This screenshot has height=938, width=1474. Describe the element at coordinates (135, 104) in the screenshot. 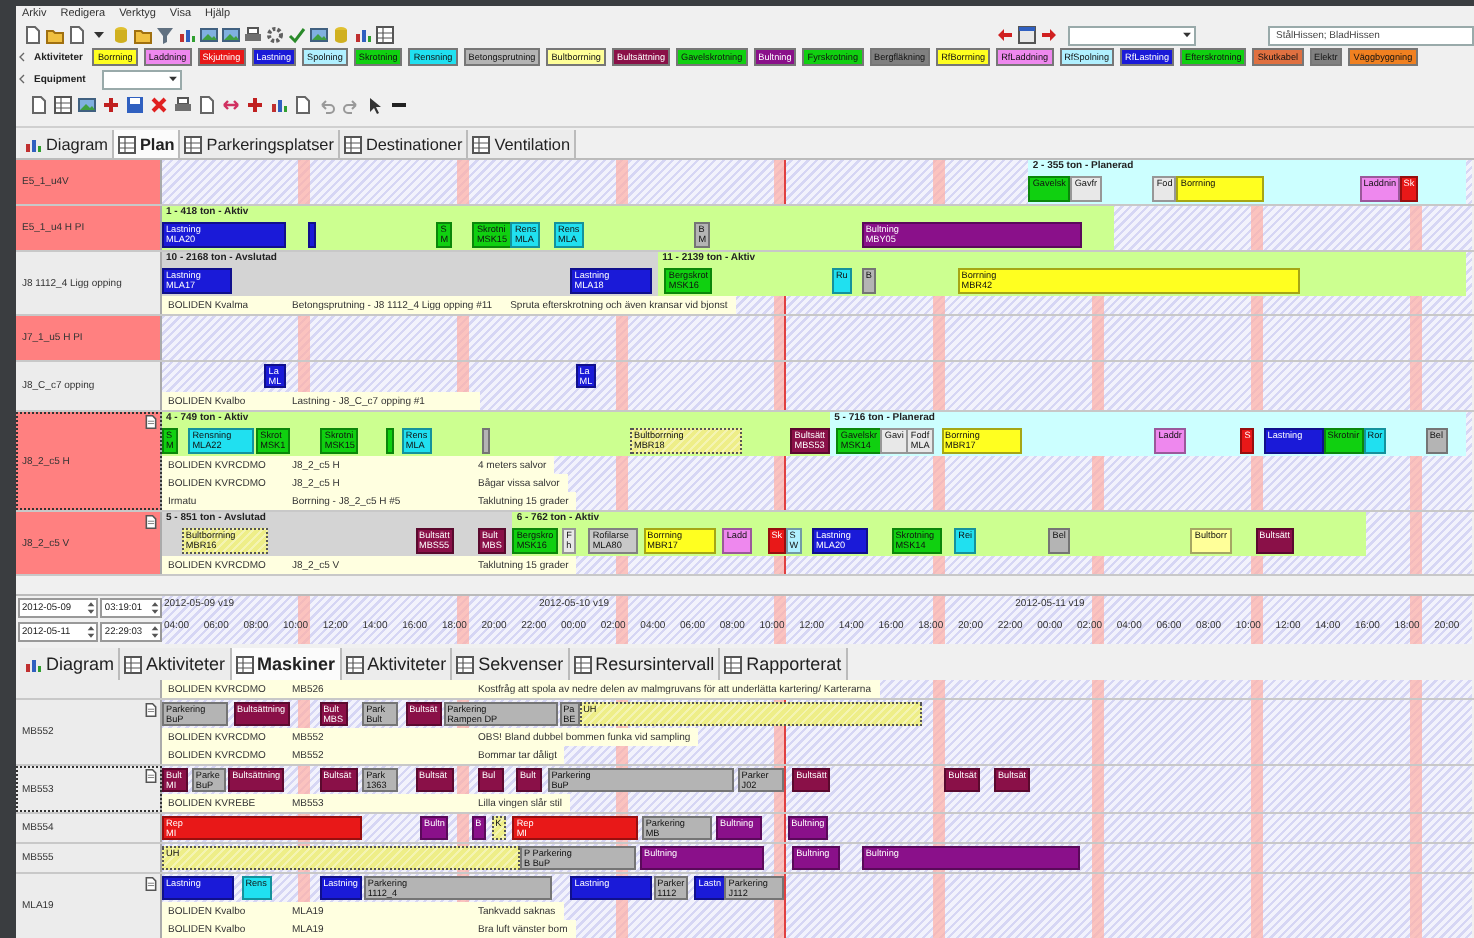

I see `save-icon` at that location.